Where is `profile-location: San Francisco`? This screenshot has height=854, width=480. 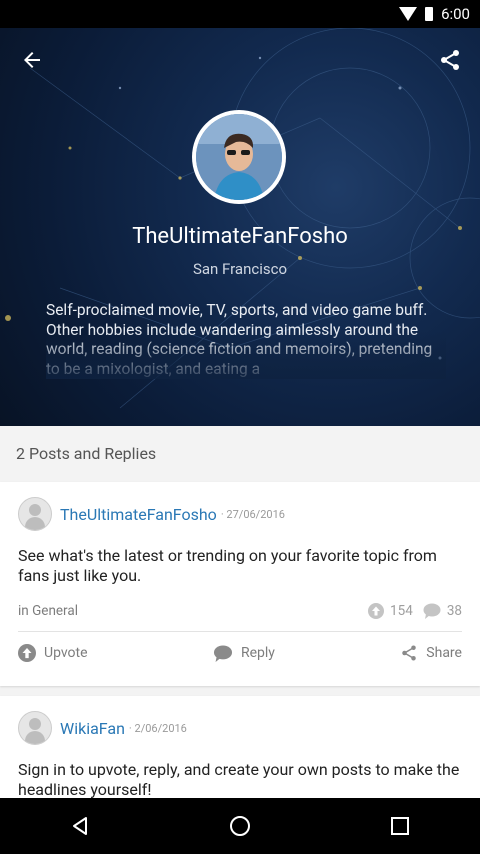 profile-location: San Francisco is located at coordinates (240, 269).